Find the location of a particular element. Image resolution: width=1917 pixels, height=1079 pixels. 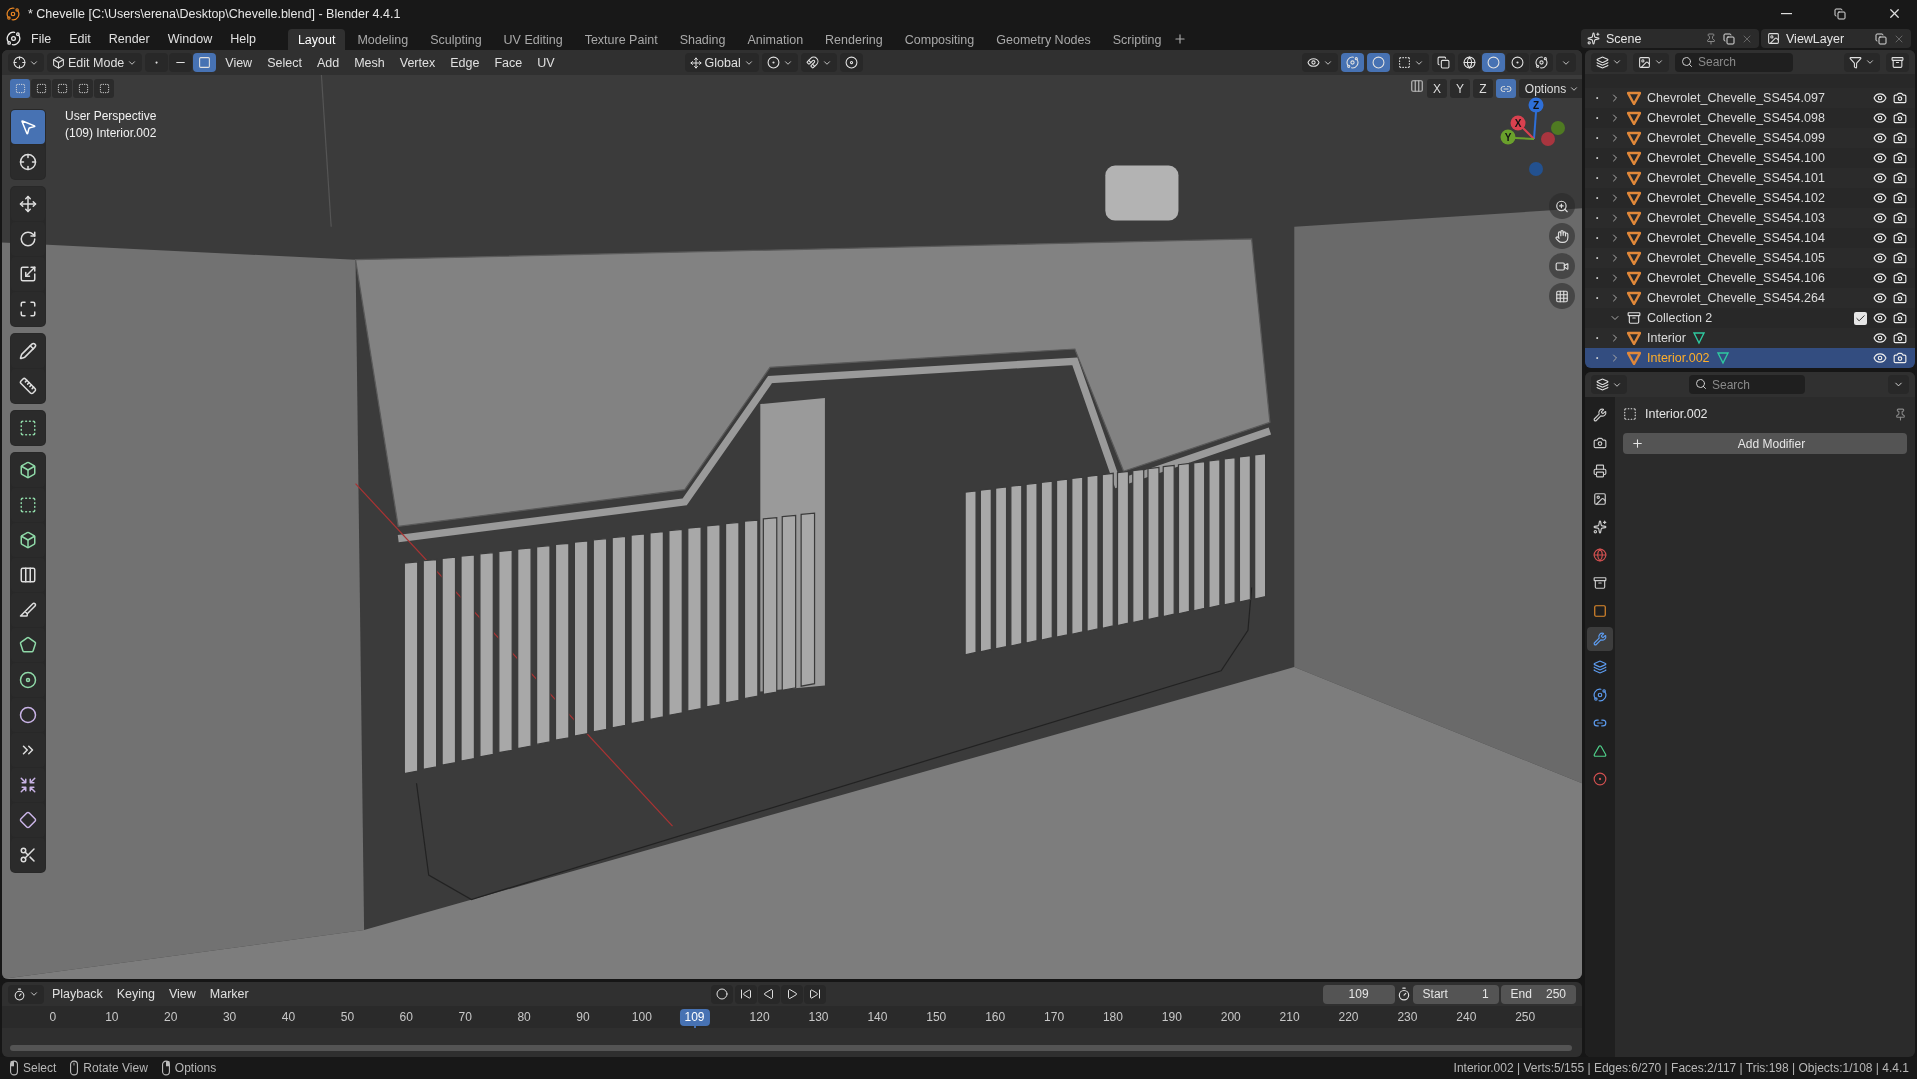

timeline-menu: Marker is located at coordinates (229, 994).